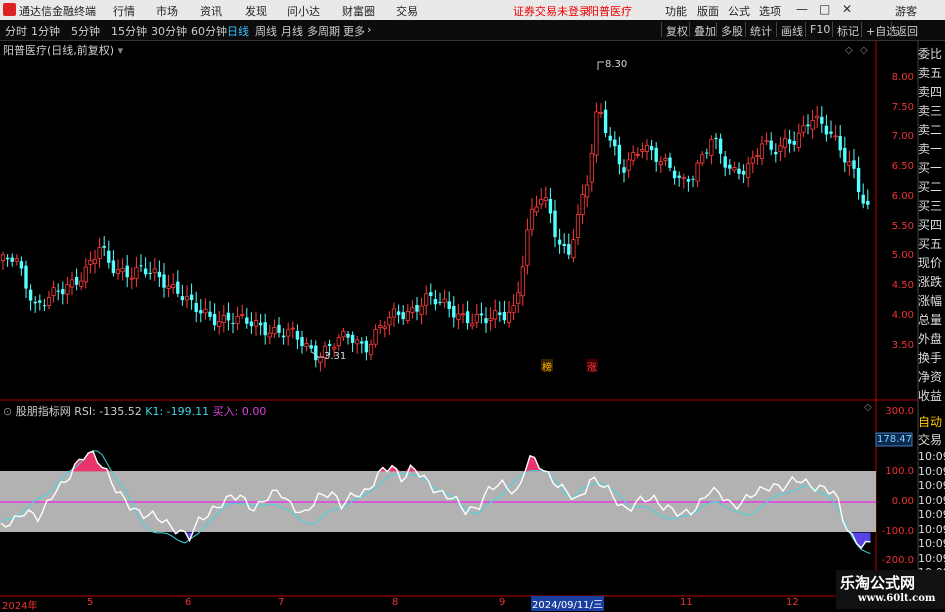 Image resolution: width=945 pixels, height=612 pixels. What do you see at coordinates (436, 540) in the screenshot?
I see `rsi-oversold-fill` at bounding box center [436, 540].